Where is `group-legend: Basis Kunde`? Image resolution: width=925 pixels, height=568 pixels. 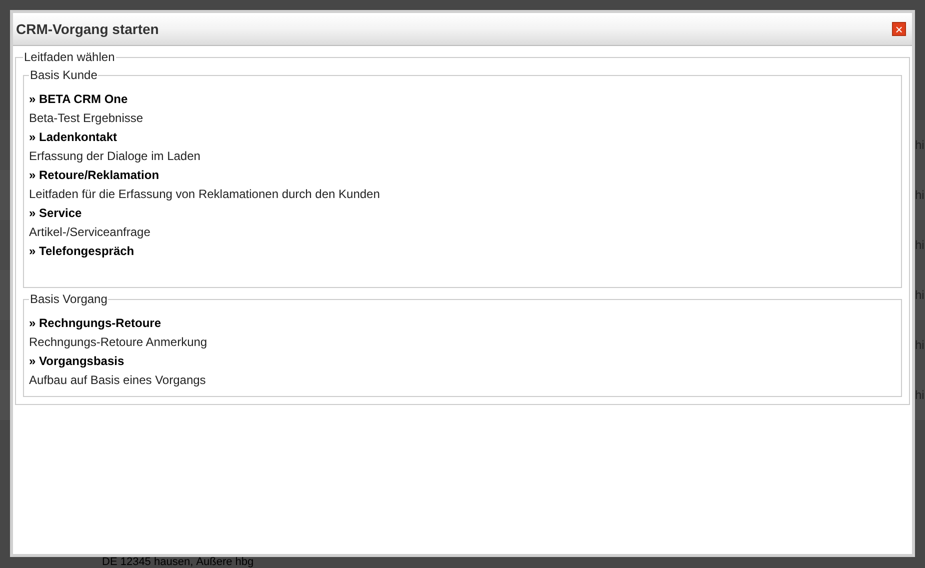
group-legend: Basis Kunde is located at coordinates (63, 75).